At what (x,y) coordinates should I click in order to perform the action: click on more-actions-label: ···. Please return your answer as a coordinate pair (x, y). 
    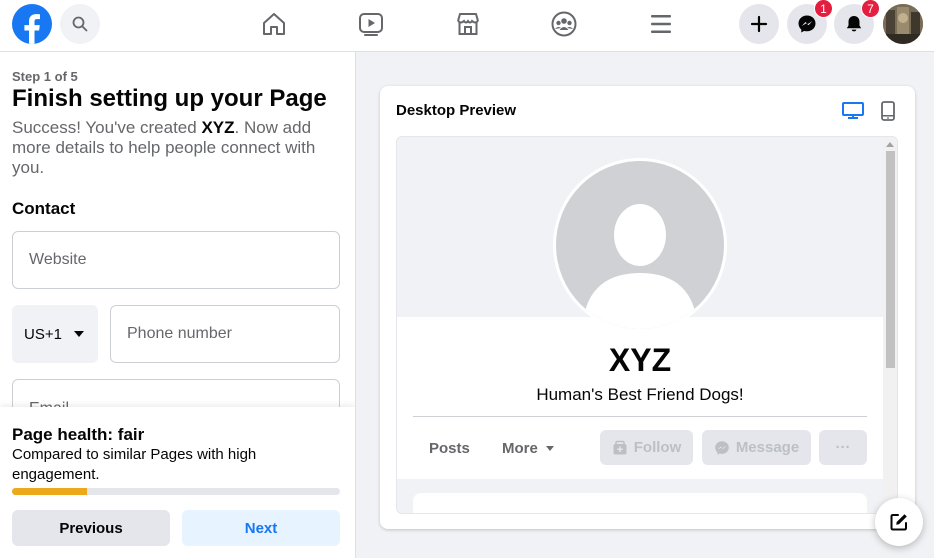
    Looking at the image, I should click on (843, 447).